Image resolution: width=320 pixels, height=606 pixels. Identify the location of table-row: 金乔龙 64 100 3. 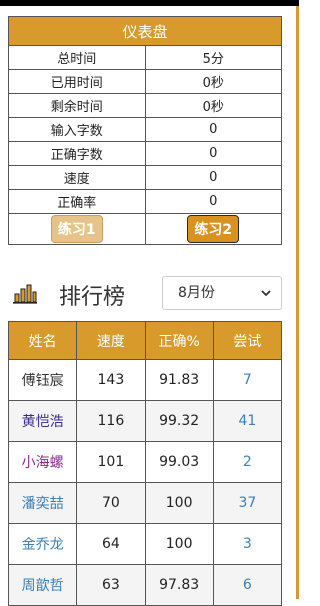
(145, 544).